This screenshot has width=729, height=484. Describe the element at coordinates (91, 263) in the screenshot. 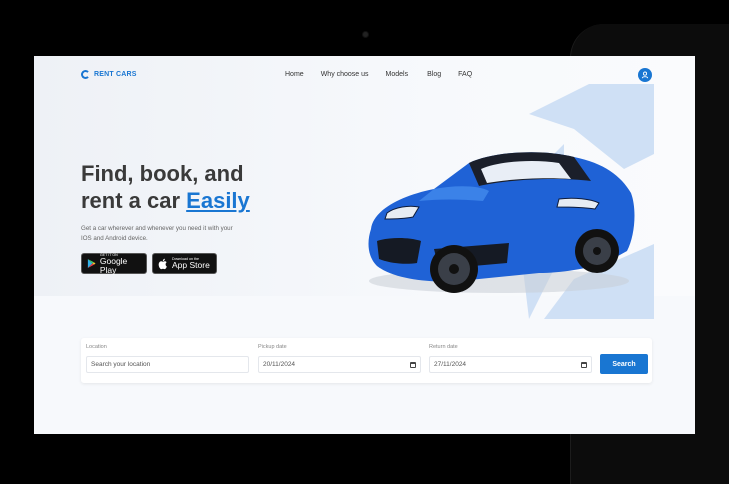

I see `google-play-icon` at that location.